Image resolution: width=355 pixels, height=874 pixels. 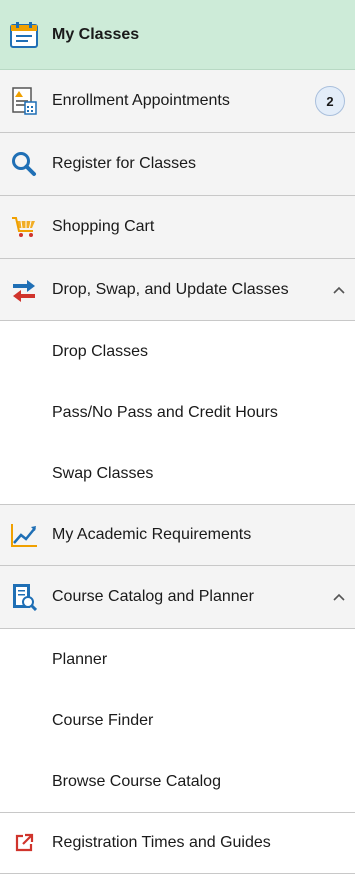 I want to click on nav-item-label: My Classes, so click(x=96, y=34).